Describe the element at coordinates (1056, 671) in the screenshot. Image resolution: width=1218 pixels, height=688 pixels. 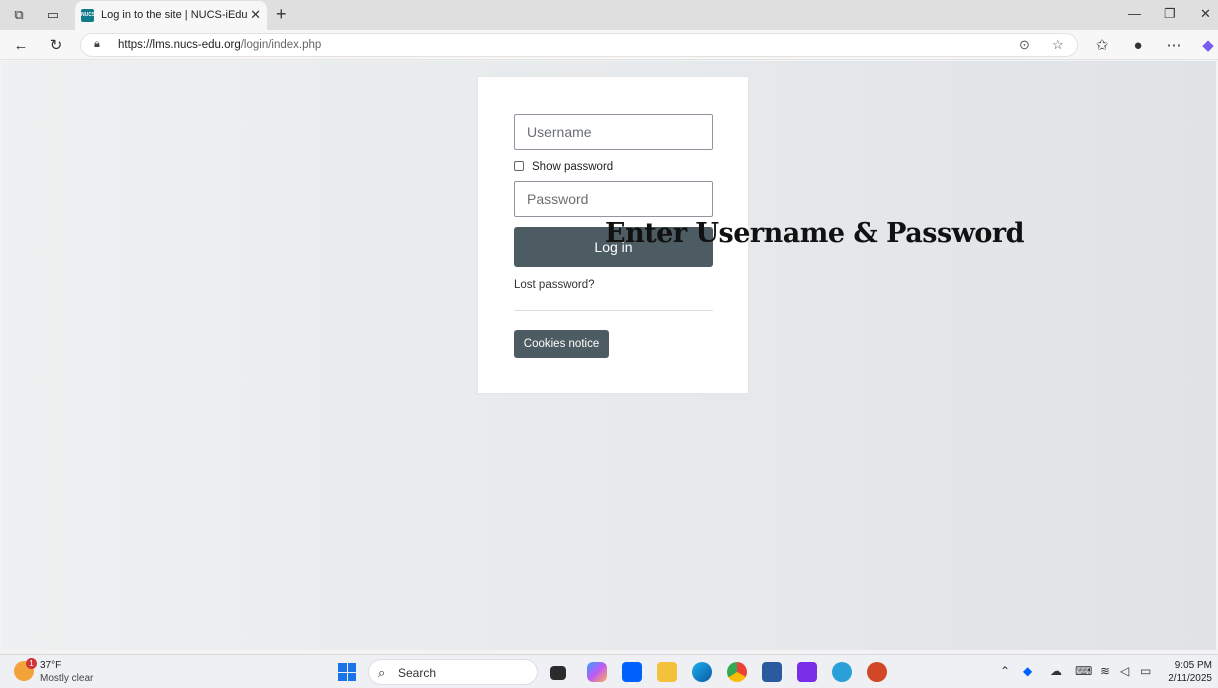
I see `onedrive-icon: ☁` at that location.